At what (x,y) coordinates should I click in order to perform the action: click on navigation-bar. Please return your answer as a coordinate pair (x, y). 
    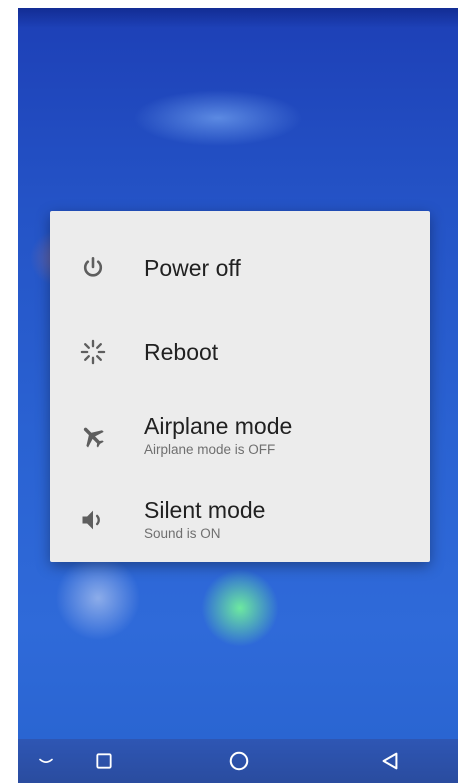
    Looking at the image, I should click on (238, 761).